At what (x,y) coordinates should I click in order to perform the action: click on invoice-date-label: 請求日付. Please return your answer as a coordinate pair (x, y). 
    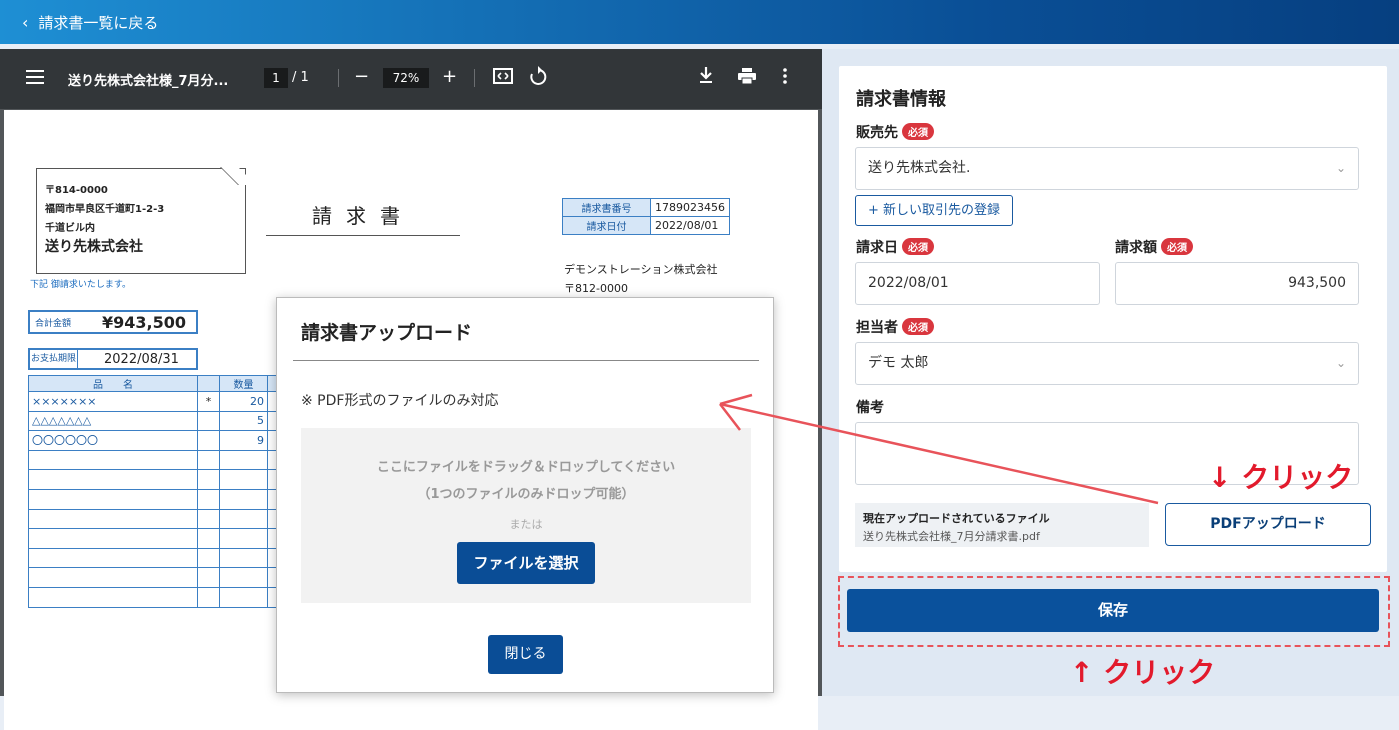
    Looking at the image, I should click on (606, 225).